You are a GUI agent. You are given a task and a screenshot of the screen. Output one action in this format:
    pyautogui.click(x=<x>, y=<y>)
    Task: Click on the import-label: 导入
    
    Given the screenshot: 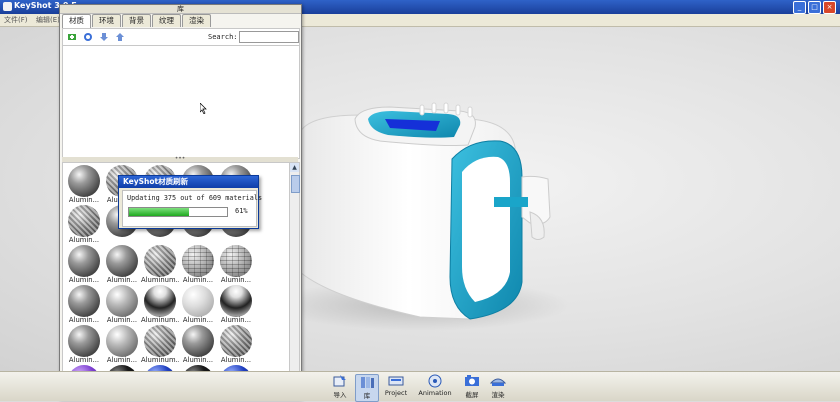 What is the action you would take?
    pyautogui.click(x=340, y=395)
    